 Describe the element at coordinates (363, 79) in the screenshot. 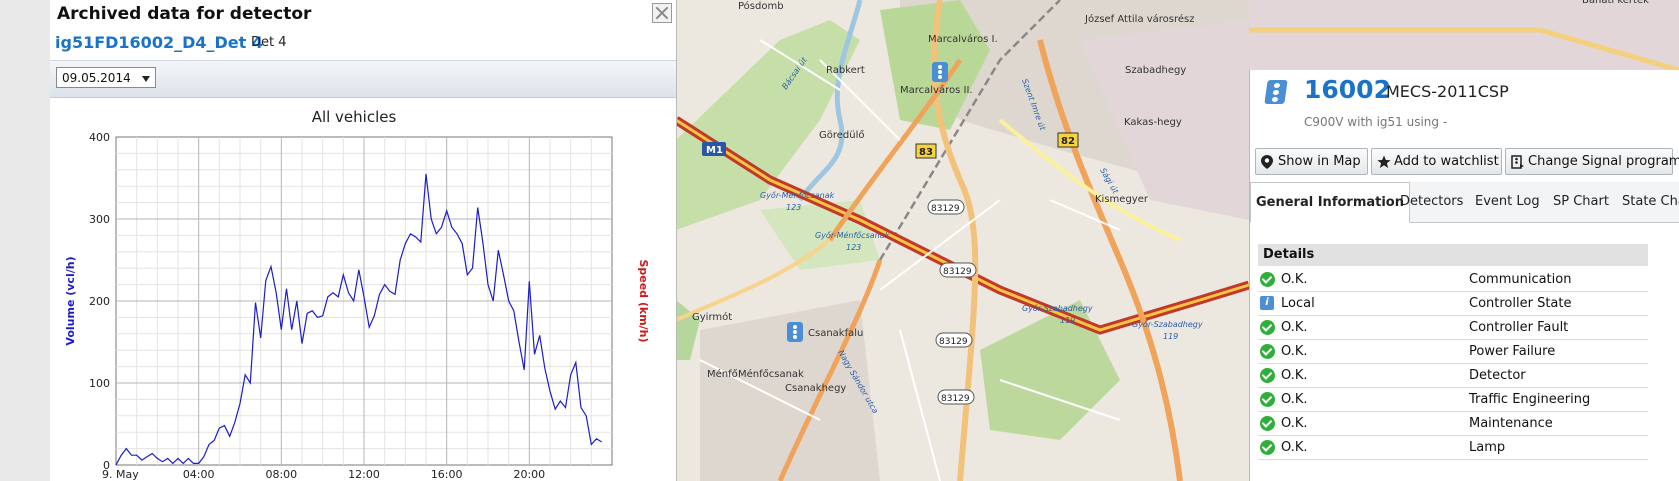

I see `date-toolbar: 09.05.2014` at that location.